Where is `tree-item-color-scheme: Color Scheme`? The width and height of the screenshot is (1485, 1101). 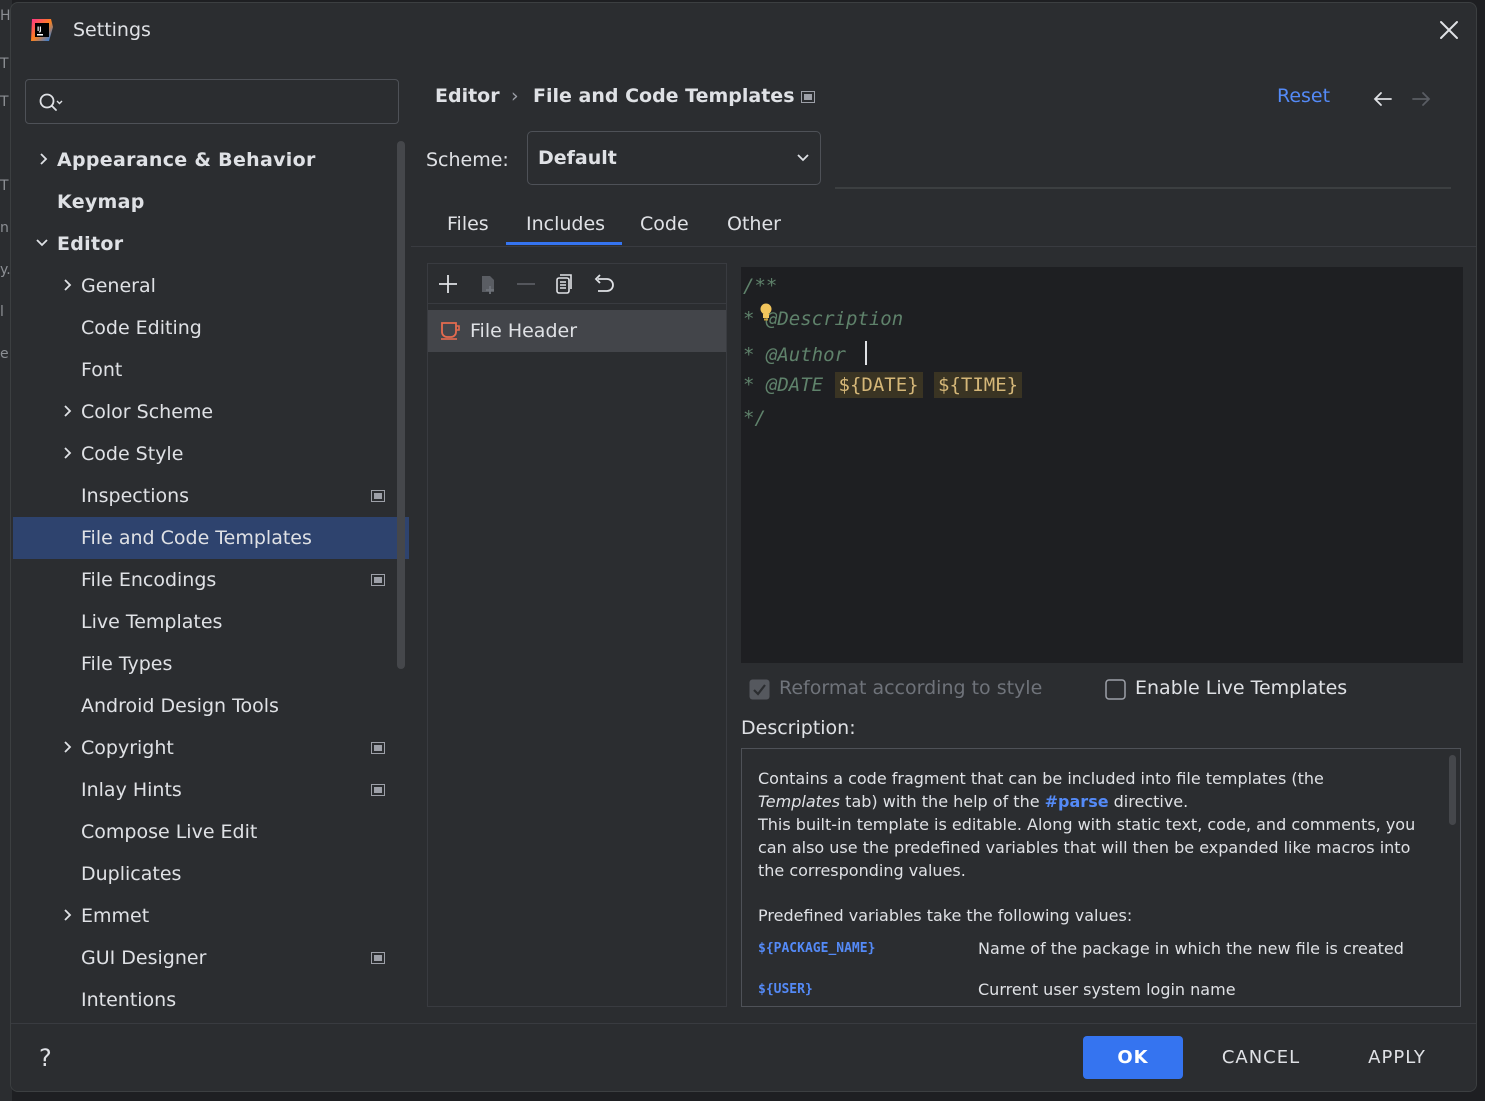 tree-item-color-scheme: Color Scheme is located at coordinates (211, 412).